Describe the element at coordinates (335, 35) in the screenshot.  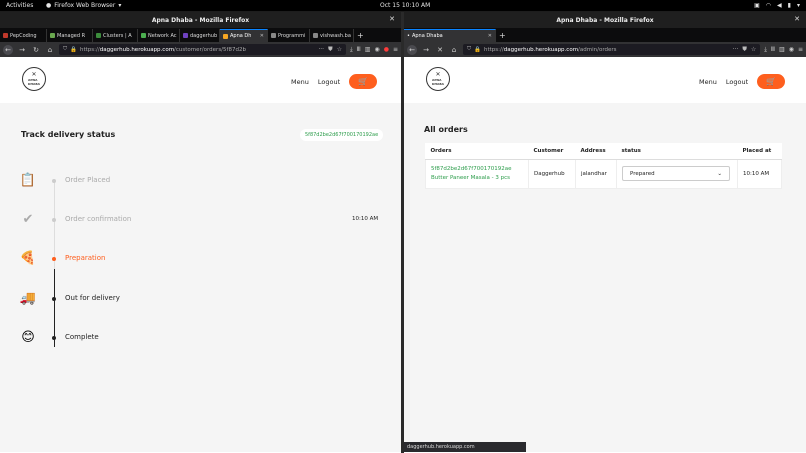
I see `tab-label: vishwash.ba` at that location.